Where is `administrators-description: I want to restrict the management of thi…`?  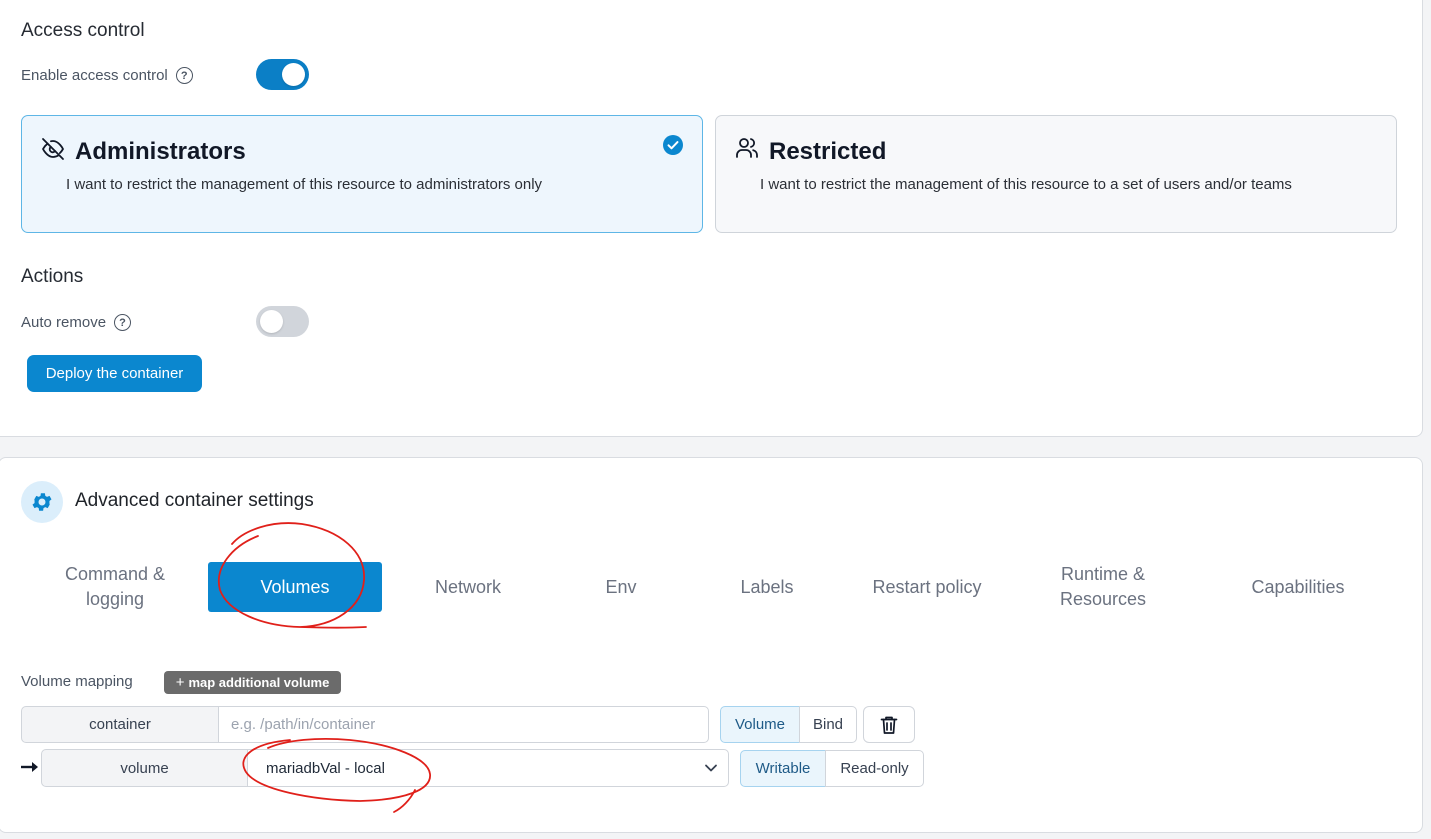 administrators-description: I want to restrict the management of thi… is located at coordinates (304, 184).